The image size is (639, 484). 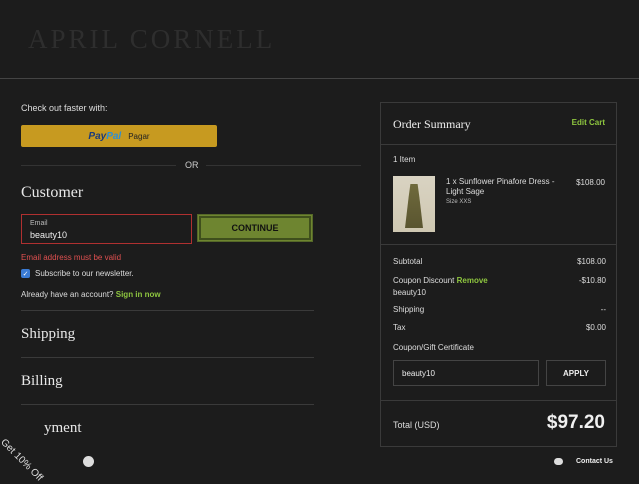 I want to click on express-checkout-label: Check out faster with:, so click(x=64, y=108).